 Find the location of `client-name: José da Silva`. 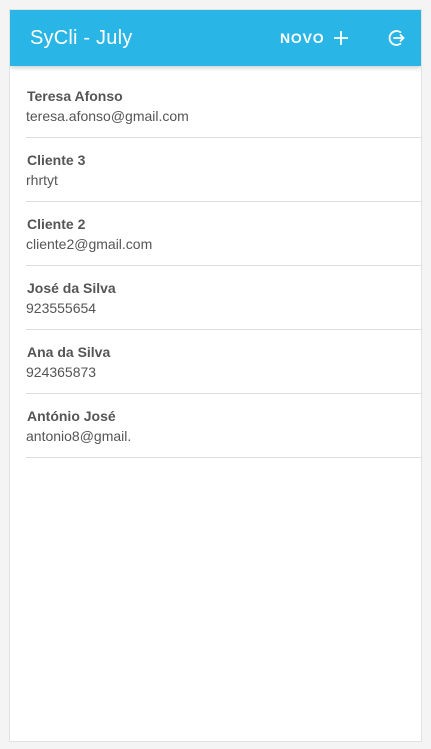

client-name: José da Silva is located at coordinates (71, 288).